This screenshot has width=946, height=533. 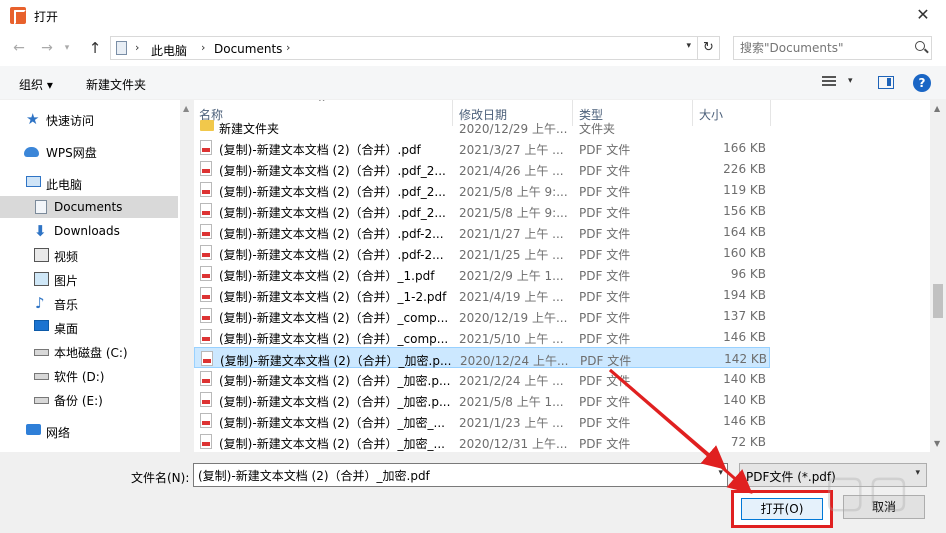 I want to click on nav-item-drive-d: 软件 (D:), so click(x=89, y=375).